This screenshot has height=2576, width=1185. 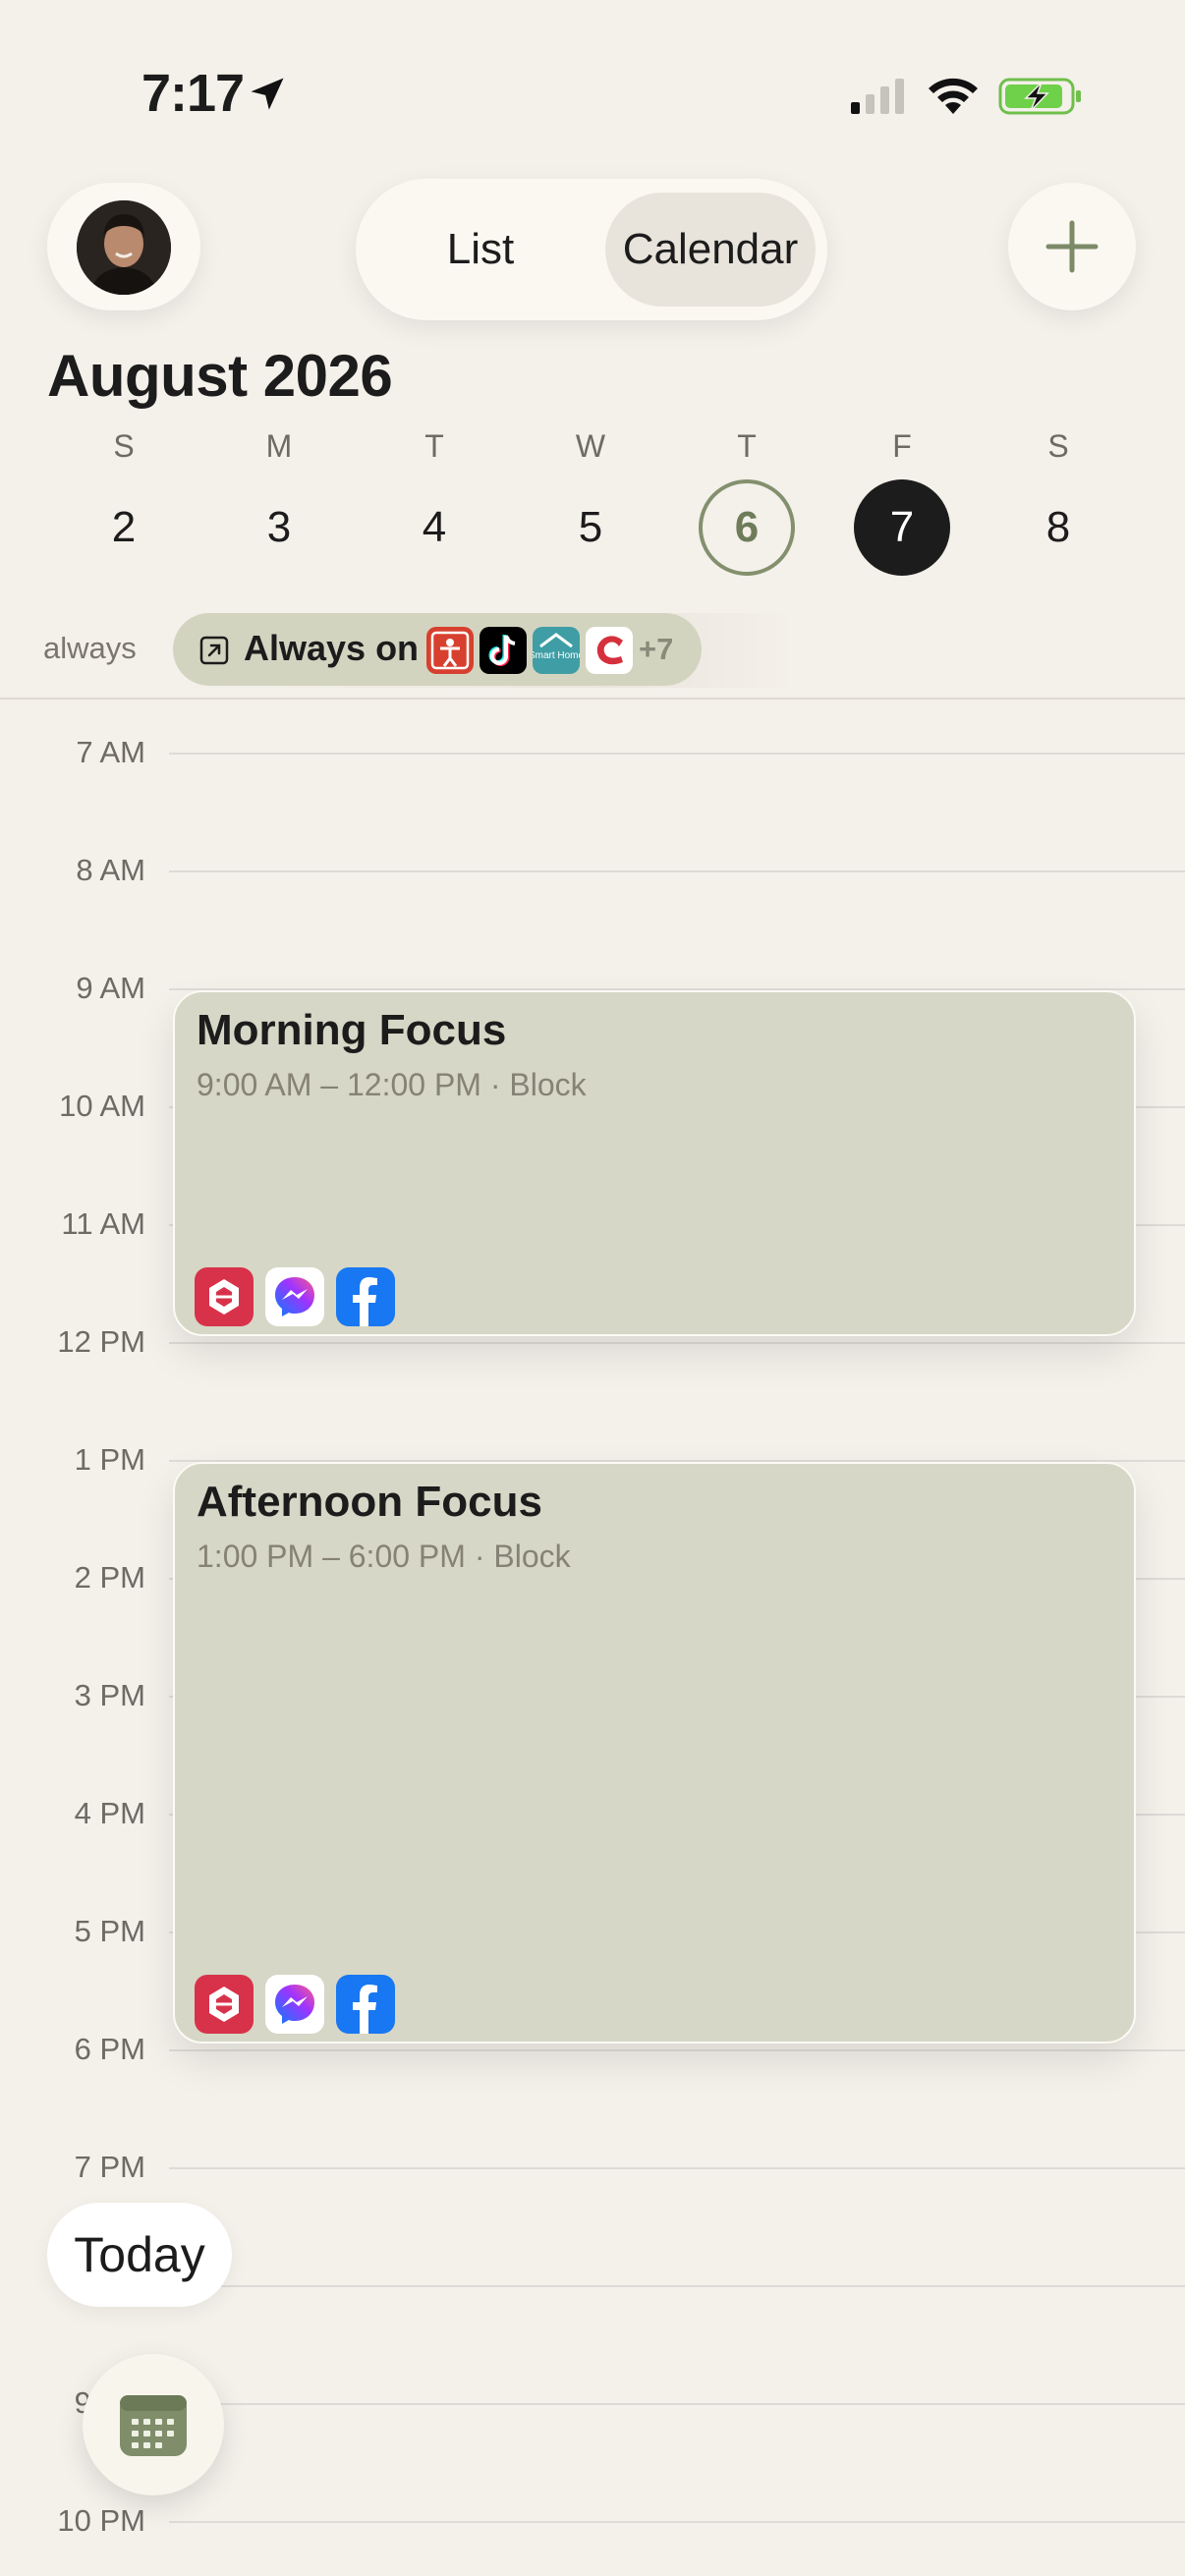 I want to click on add-button, so click(x=1072, y=246).